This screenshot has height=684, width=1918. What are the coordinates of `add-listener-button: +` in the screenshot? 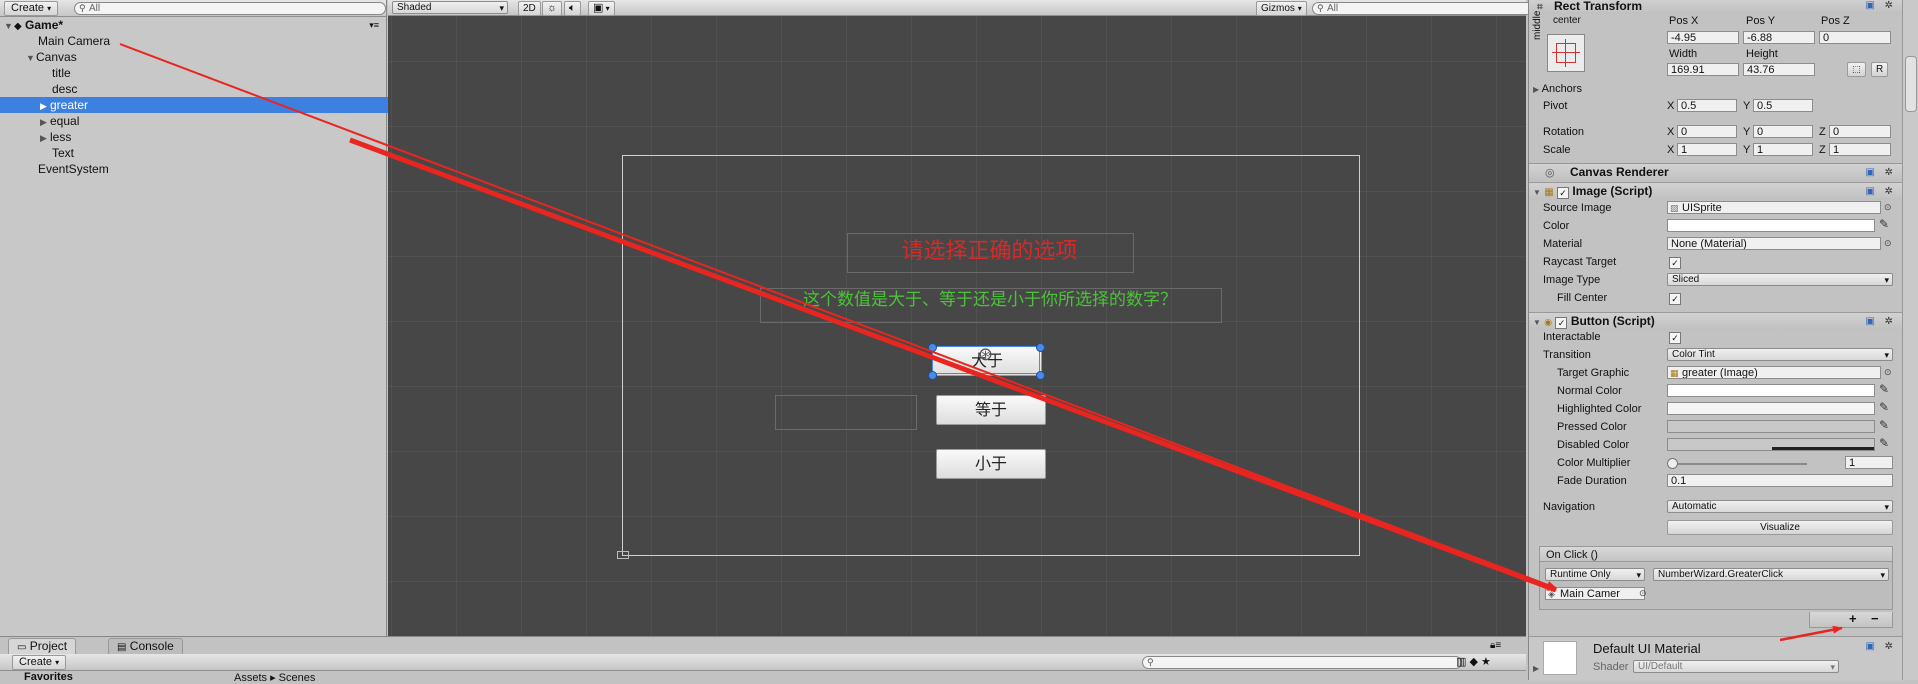 It's located at (1853, 618).